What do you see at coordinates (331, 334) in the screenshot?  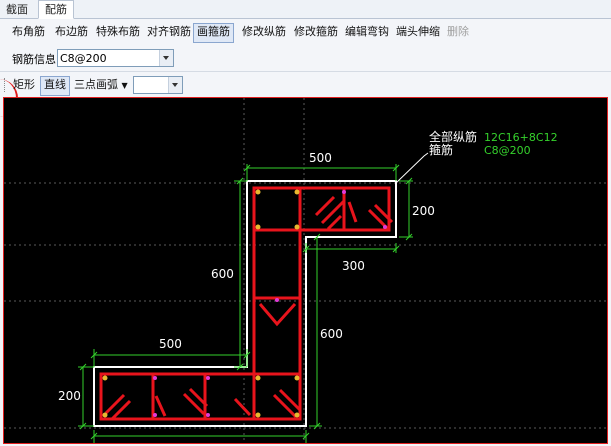 I see `dim-right-height: 600` at bounding box center [331, 334].